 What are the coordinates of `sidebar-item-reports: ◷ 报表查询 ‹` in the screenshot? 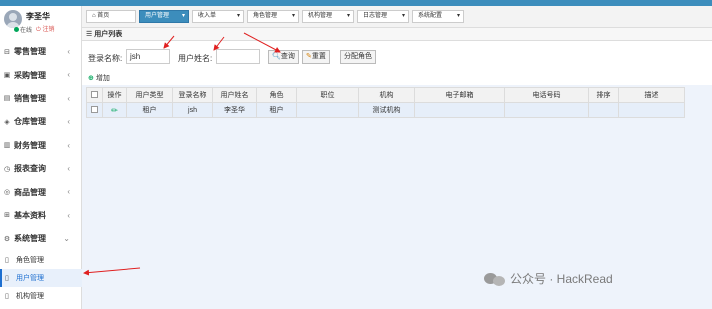 It's located at (41, 168).